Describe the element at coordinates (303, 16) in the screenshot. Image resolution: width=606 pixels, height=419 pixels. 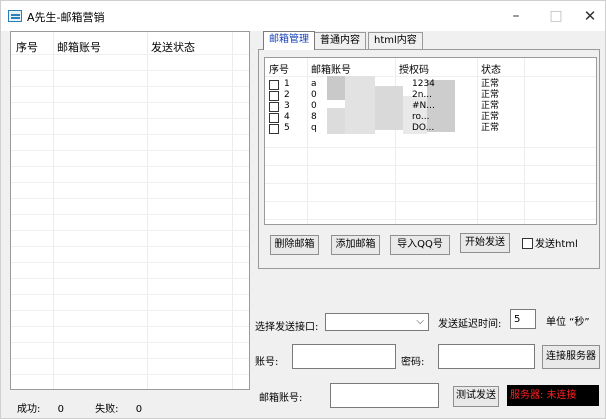
I see `title-bar: A先生-邮箱营销 – □ ✕` at that location.